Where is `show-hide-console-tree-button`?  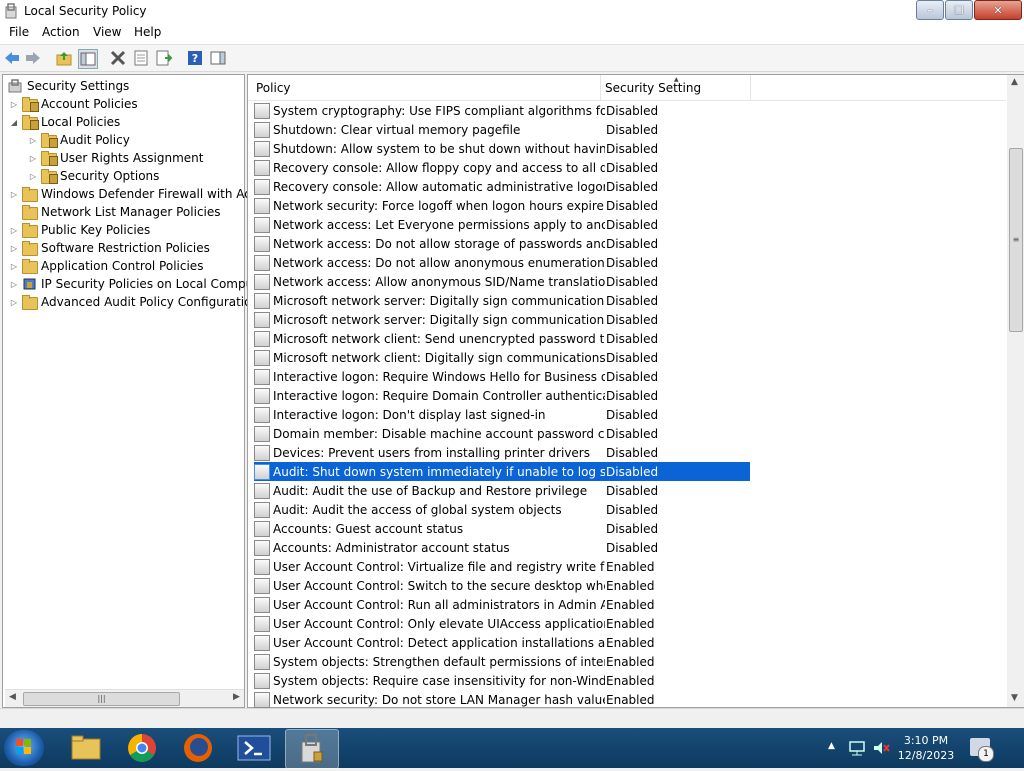 show-hide-console-tree-button is located at coordinates (88, 59).